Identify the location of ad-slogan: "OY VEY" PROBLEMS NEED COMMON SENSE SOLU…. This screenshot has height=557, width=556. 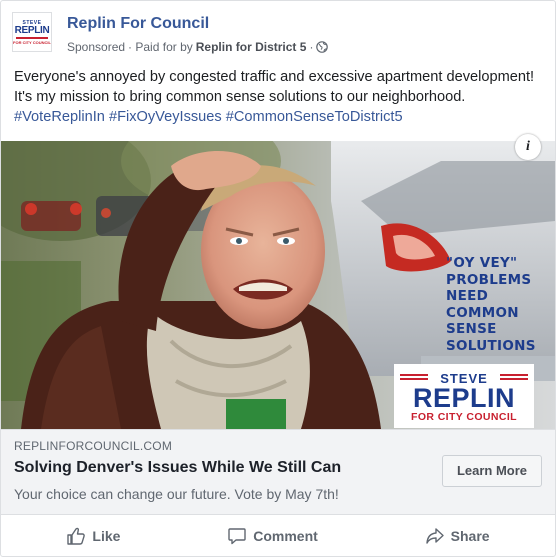
(496, 304).